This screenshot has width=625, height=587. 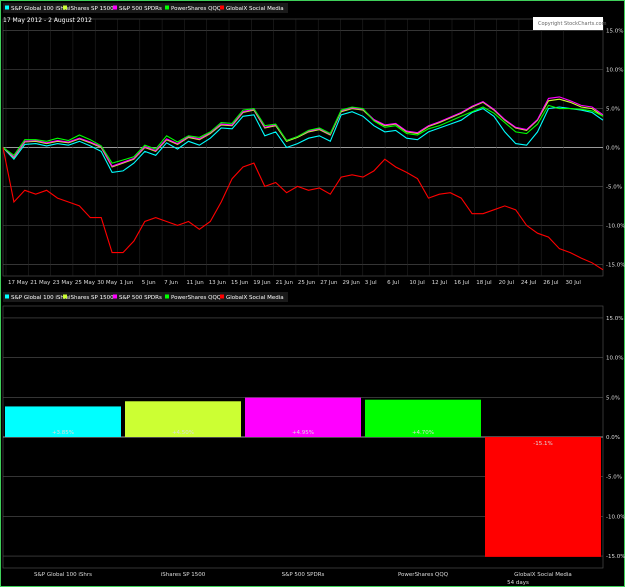 I want to click on bar-value-label: +4.50%, so click(x=183, y=433).